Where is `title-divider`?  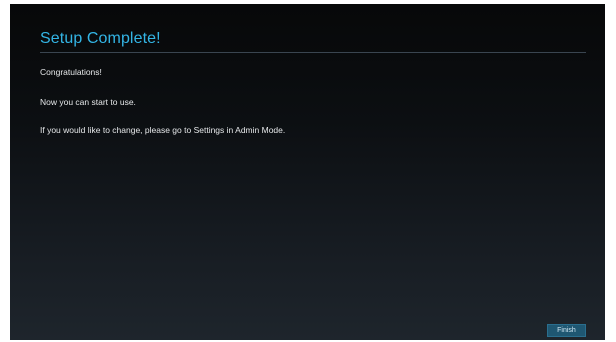 title-divider is located at coordinates (313, 52).